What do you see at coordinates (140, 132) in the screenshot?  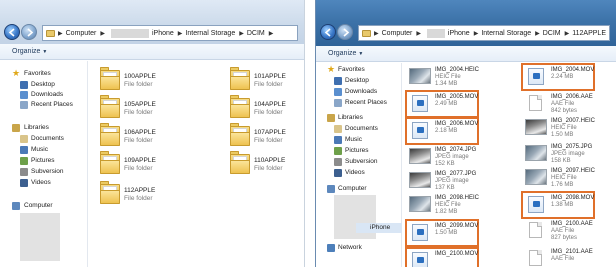 I see `folder-name: 106APPLE` at bounding box center [140, 132].